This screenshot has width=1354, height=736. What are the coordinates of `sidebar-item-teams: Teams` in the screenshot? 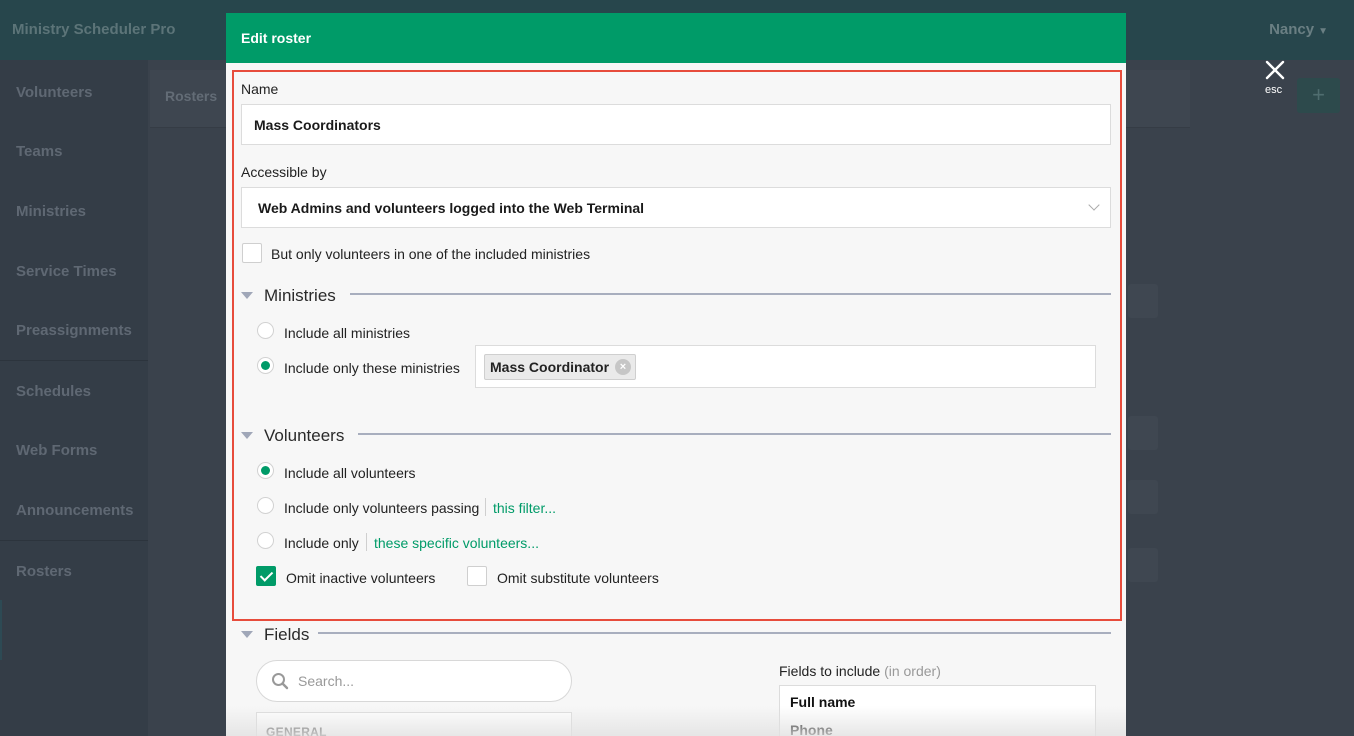 It's located at (39, 151).